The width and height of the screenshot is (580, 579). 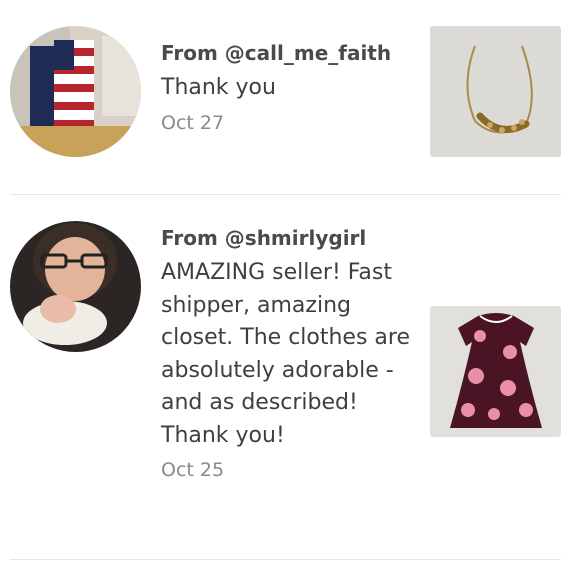 I want to click on review-divider, so click(x=285, y=559).